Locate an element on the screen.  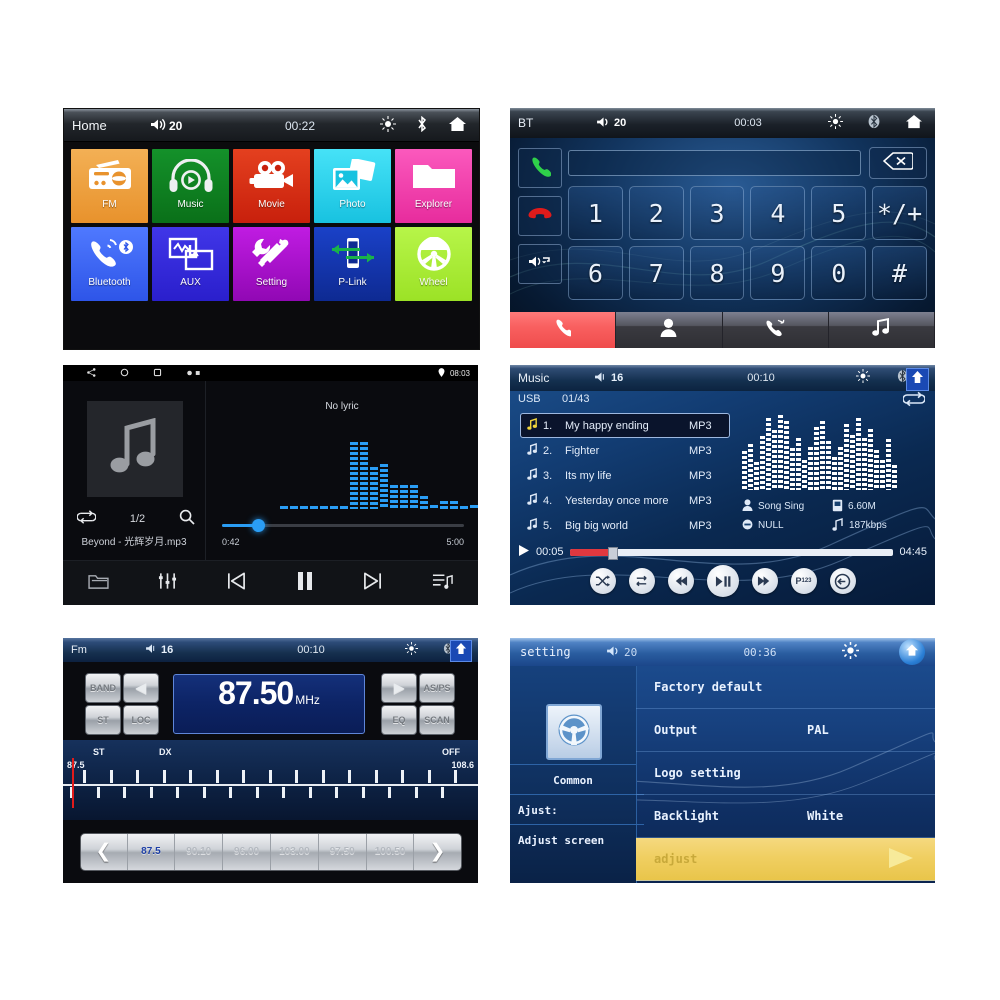
preset-3: 96.00 is located at coordinates (247, 851).